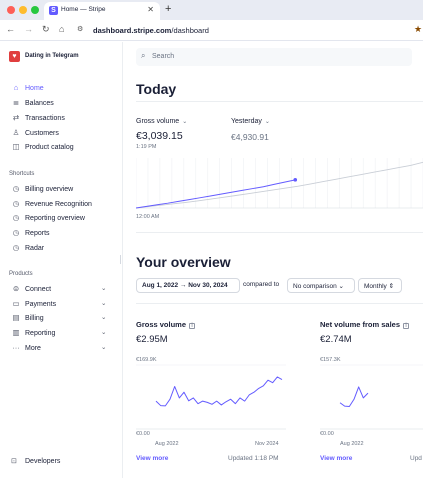 This screenshot has height=478, width=423. Describe the element at coordinates (21, 274) in the screenshot. I see `products-heading: Products` at that location.